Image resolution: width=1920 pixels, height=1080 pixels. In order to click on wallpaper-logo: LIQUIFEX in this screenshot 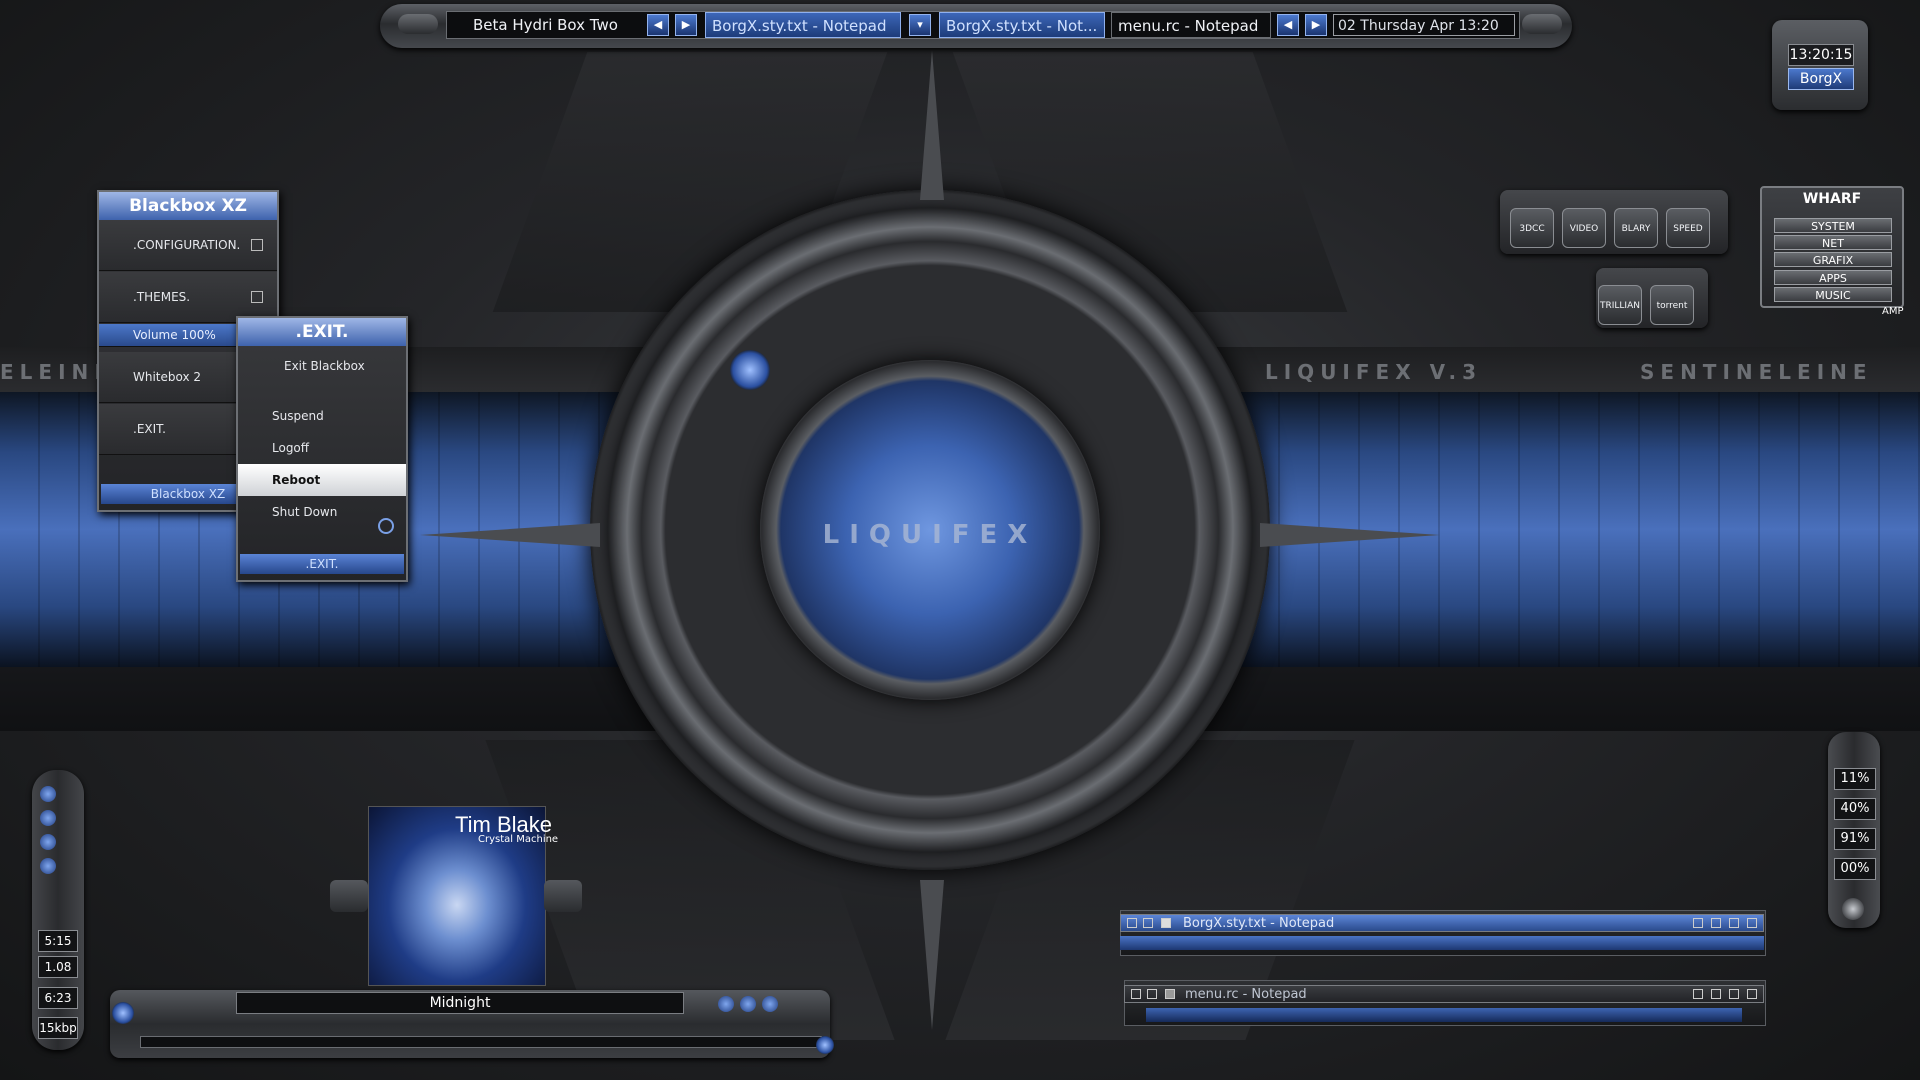, I will do `click(930, 535)`.